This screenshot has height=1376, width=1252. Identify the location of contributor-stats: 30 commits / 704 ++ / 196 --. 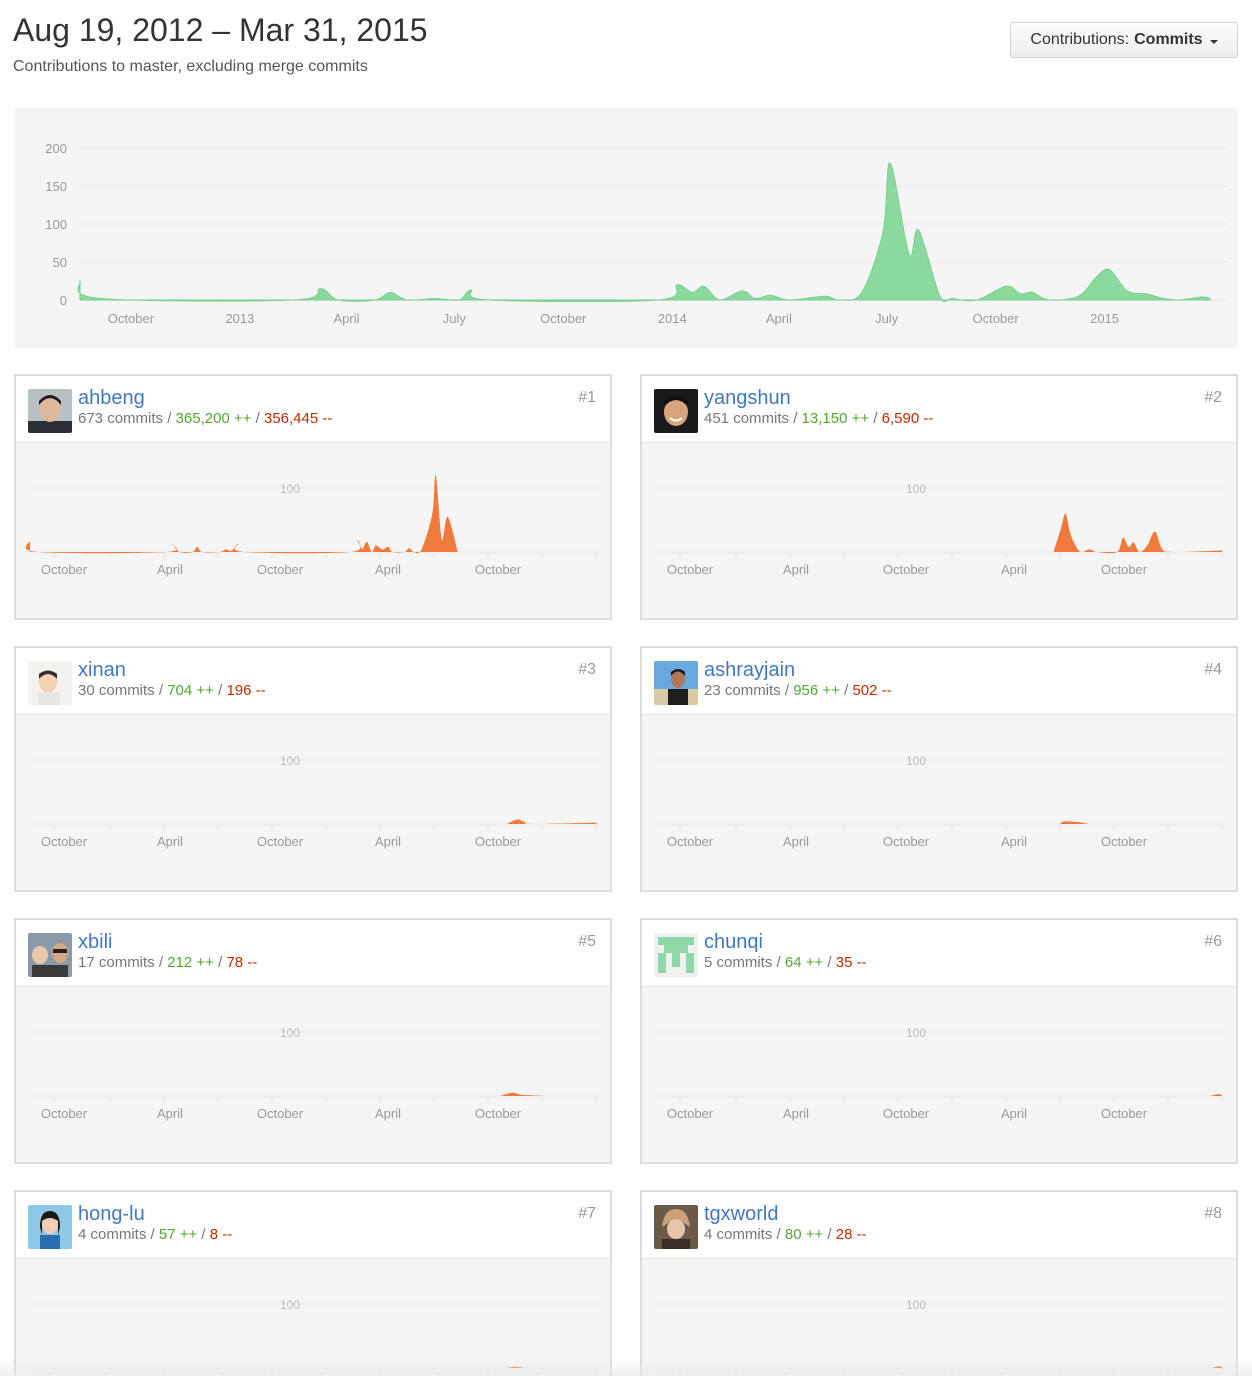
(172, 690).